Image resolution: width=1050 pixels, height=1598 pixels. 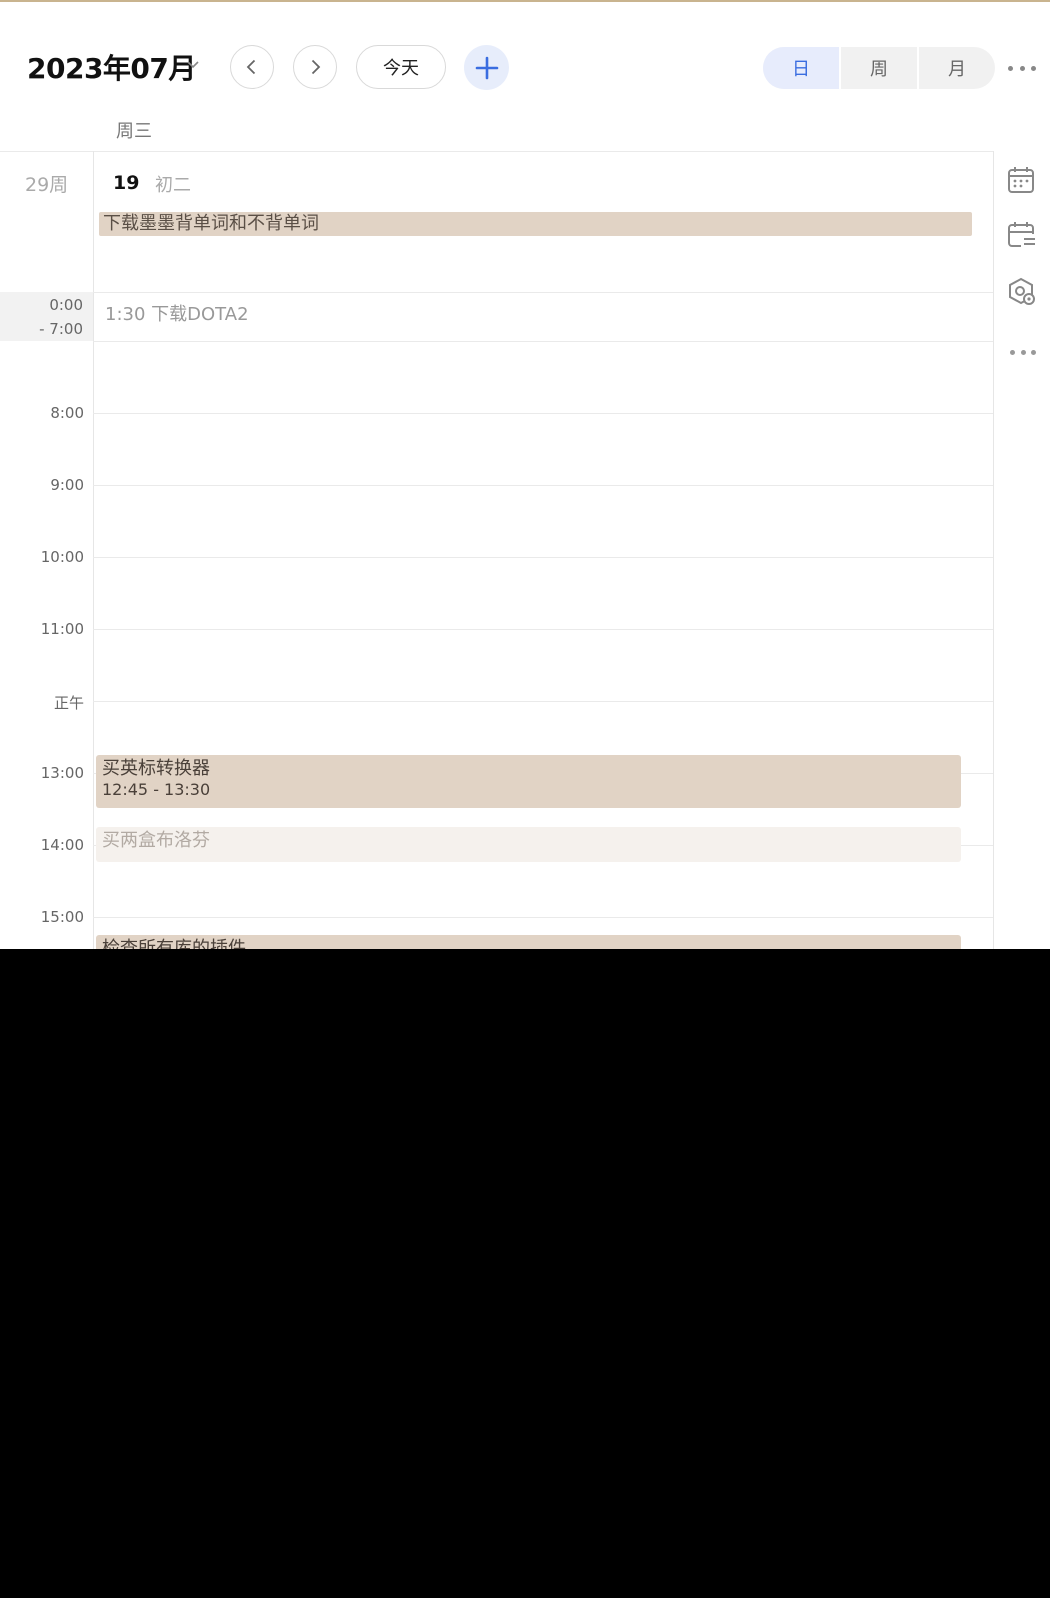 I want to click on location-settings-icon, so click(x=1021, y=291).